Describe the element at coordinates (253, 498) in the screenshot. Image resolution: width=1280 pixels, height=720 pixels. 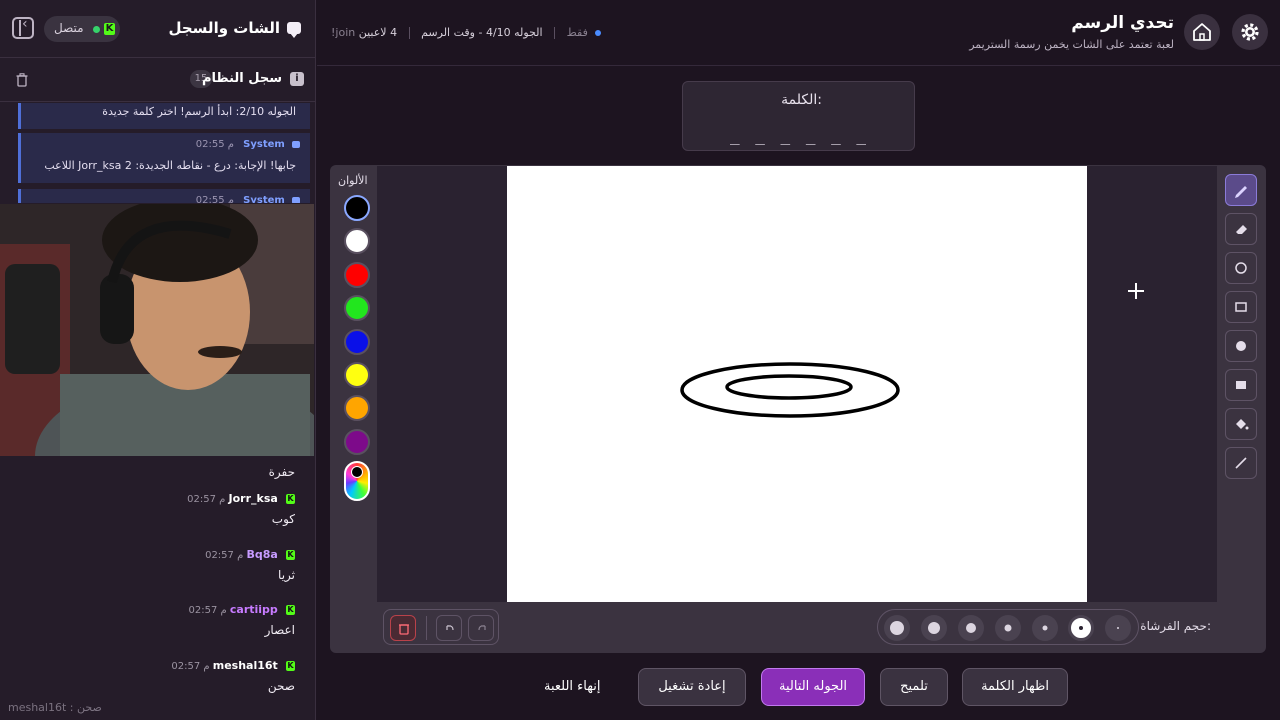
I see `chat-username: Jorr_ksa` at that location.